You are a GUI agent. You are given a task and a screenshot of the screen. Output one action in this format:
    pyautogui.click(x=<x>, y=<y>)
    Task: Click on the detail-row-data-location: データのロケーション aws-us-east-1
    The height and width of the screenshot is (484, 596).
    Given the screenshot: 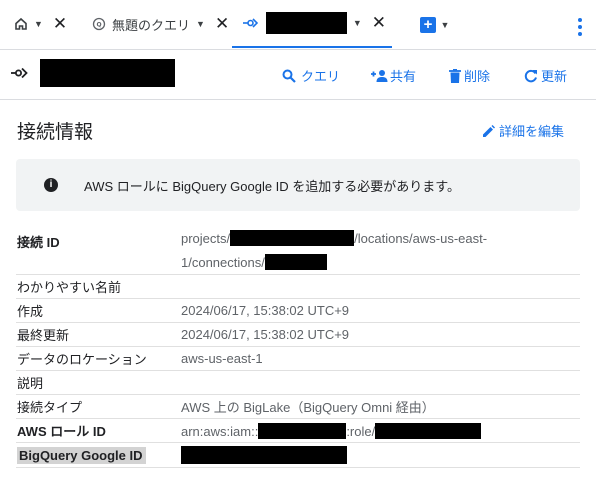 What is the action you would take?
    pyautogui.click(x=298, y=359)
    